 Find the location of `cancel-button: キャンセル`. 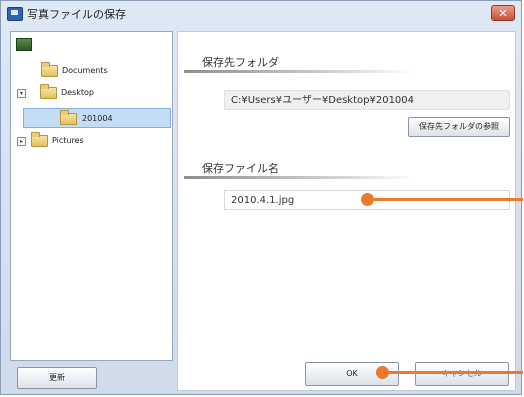

cancel-button: キャンセル is located at coordinates (462, 374).